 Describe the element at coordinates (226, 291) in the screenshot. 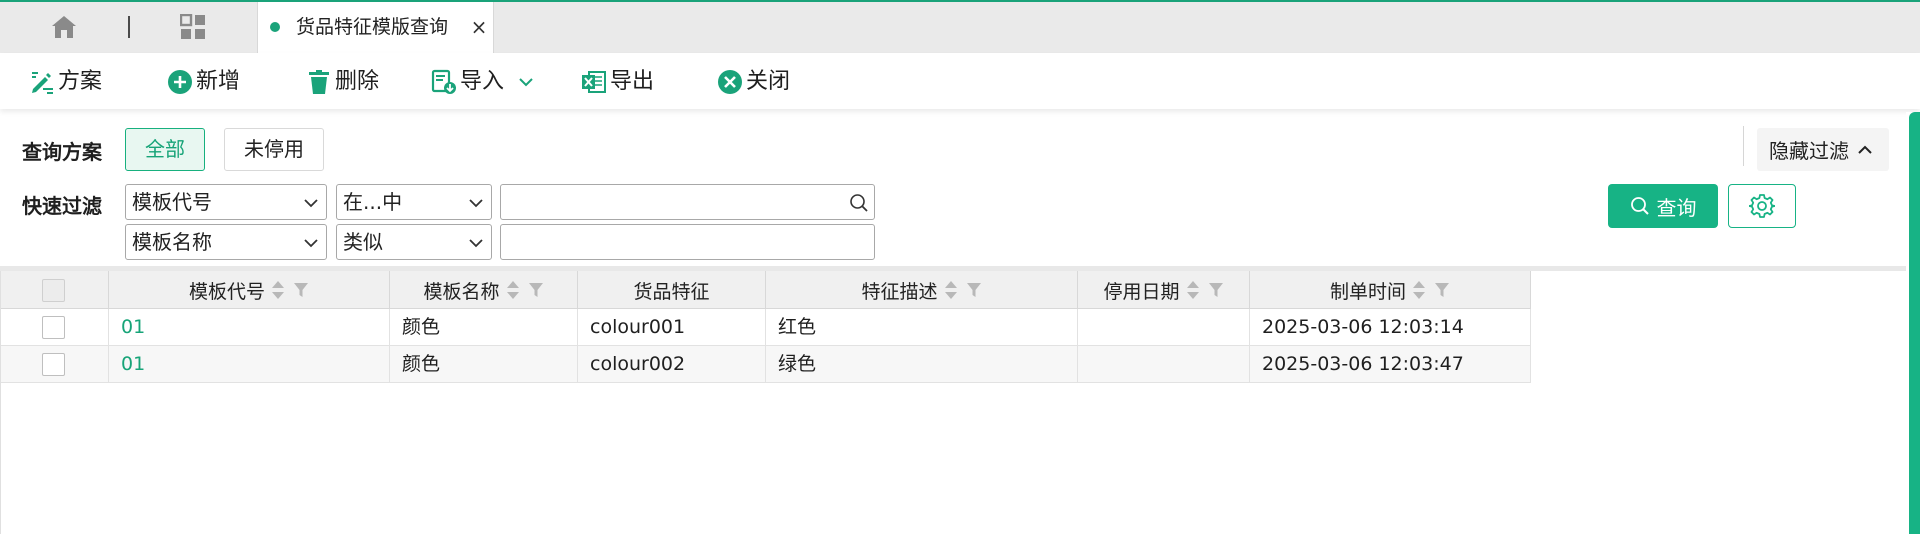

I see `header-label: 模板代号` at that location.